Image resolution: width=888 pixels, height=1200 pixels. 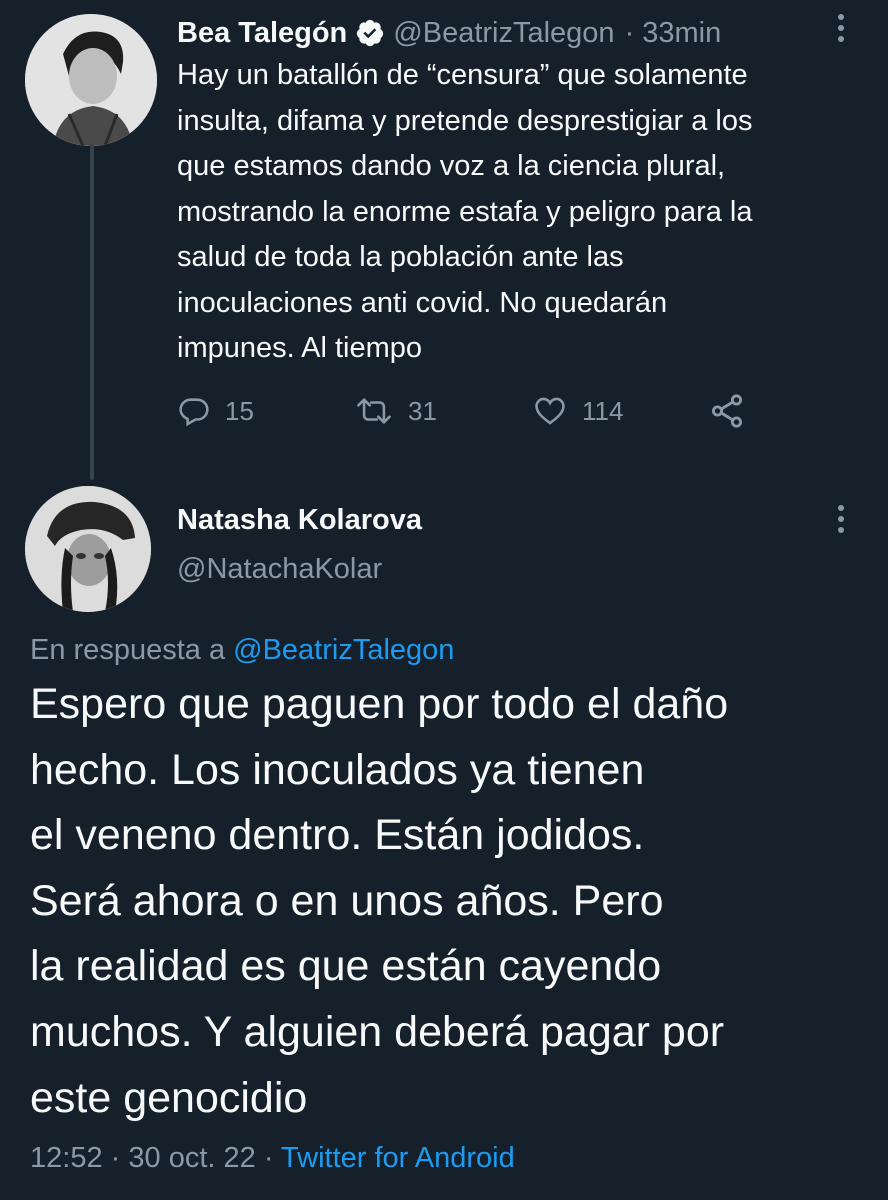 I want to click on text-line: muchos. Y alguien deberá pagar por, so click(x=377, y=1031).